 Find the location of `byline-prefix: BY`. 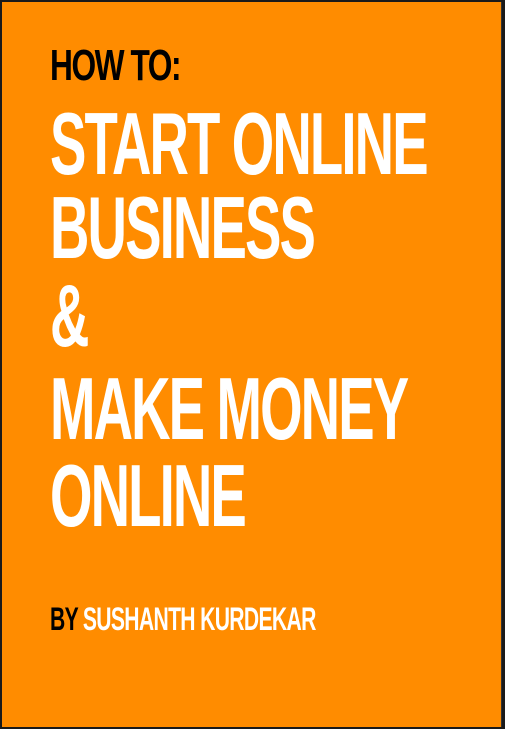

byline-prefix: BY is located at coordinates (64, 619).